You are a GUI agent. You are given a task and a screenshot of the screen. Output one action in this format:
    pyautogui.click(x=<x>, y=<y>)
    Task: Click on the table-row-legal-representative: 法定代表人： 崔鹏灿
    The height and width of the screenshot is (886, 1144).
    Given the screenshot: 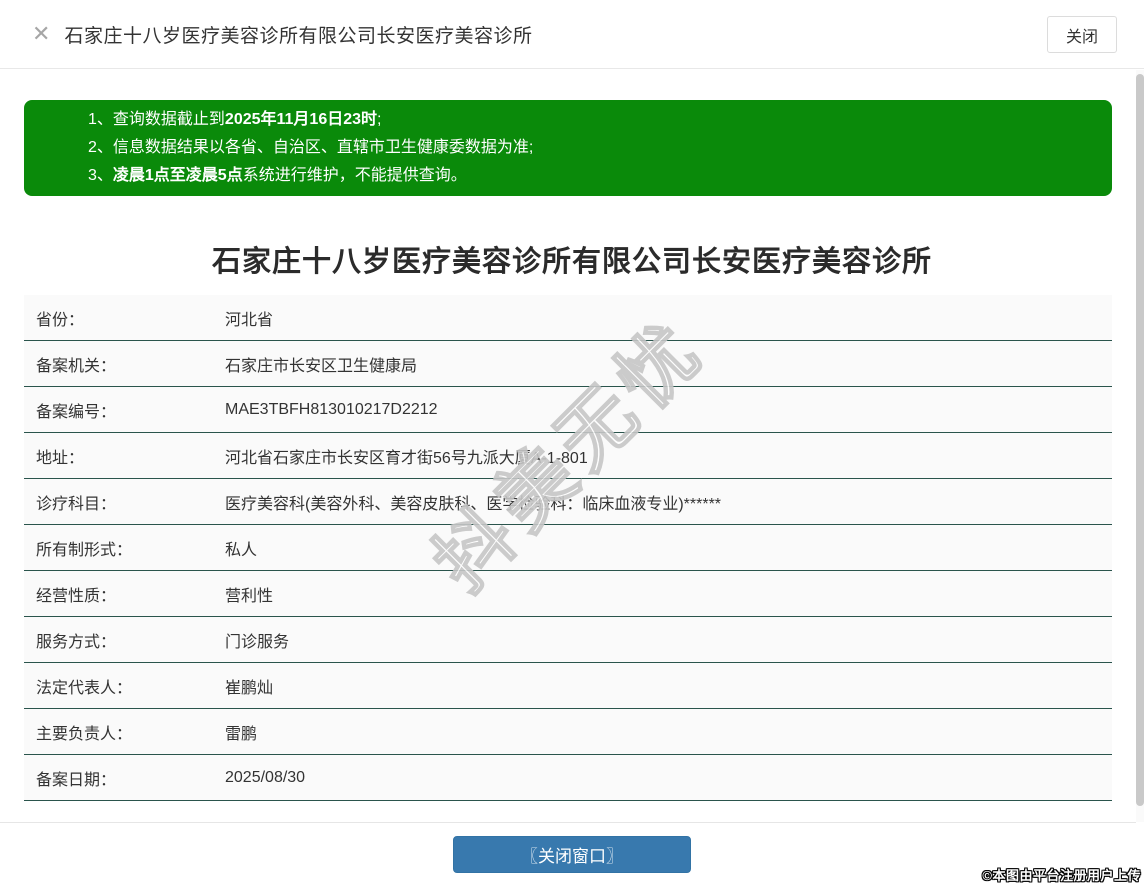 What is the action you would take?
    pyautogui.click(x=568, y=686)
    